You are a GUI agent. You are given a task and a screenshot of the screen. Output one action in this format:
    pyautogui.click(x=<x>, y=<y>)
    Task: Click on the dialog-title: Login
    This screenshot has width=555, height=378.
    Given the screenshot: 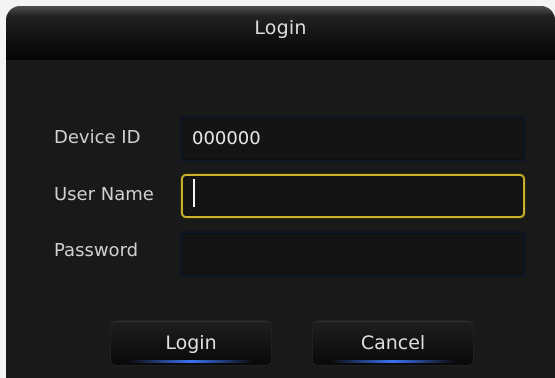 What is the action you would take?
    pyautogui.click(x=280, y=28)
    